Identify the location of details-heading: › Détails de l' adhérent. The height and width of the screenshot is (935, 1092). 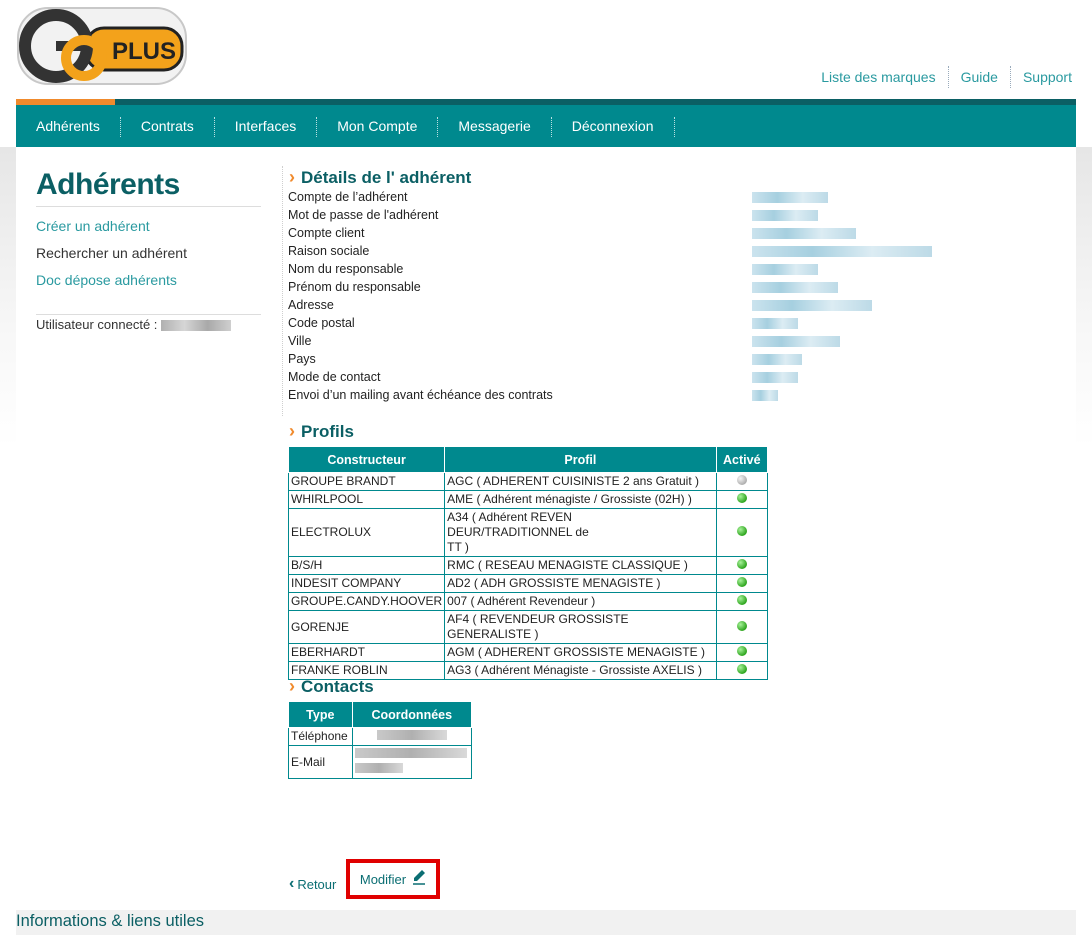
(380, 177).